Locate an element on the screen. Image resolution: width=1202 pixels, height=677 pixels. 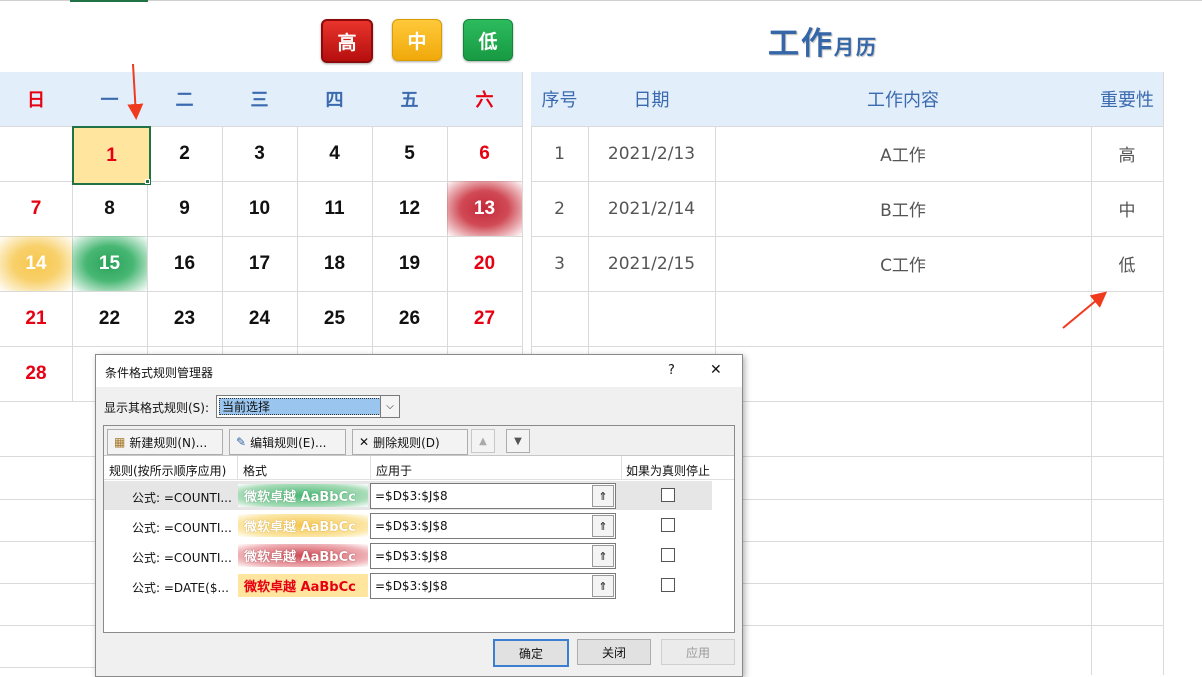
show-rules-select: 当前选择 is located at coordinates (308, 406).